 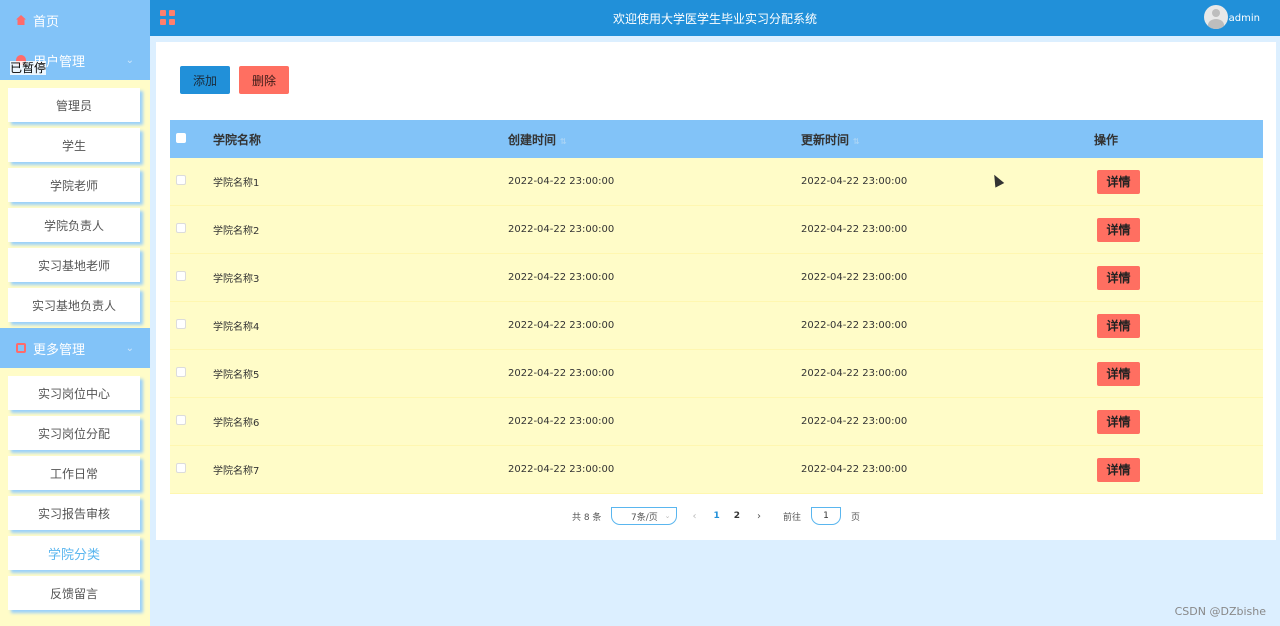 I want to click on avatar, so click(x=1216, y=17).